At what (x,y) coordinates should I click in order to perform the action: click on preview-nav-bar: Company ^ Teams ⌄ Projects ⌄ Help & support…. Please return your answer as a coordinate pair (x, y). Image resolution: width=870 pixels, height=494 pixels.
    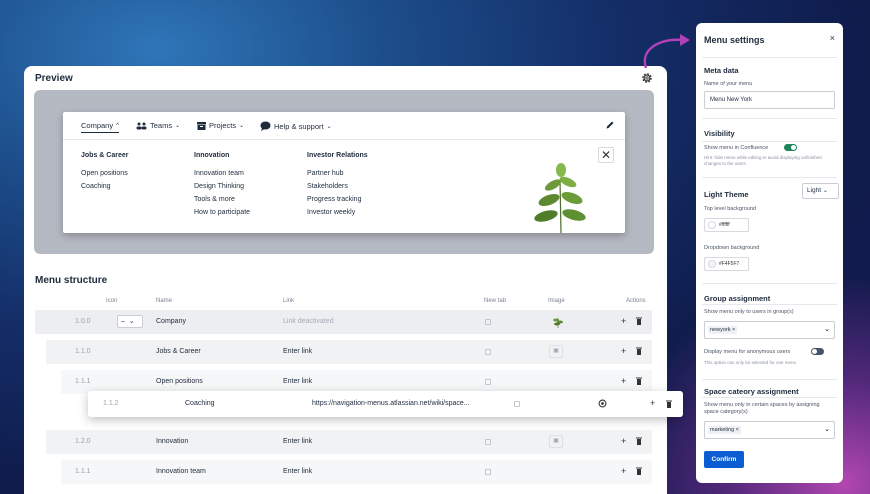
    Looking at the image, I should click on (344, 126).